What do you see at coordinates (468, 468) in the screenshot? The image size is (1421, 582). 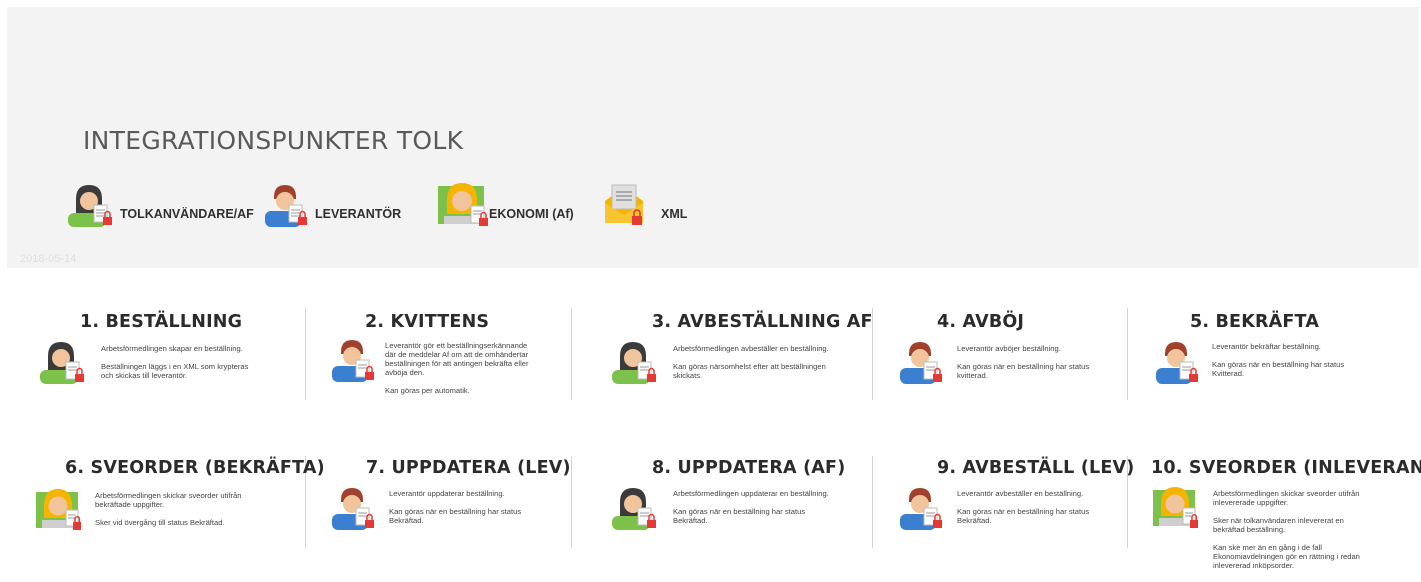 I see `step-title: 7. UPPDATERA (LEV)` at bounding box center [468, 468].